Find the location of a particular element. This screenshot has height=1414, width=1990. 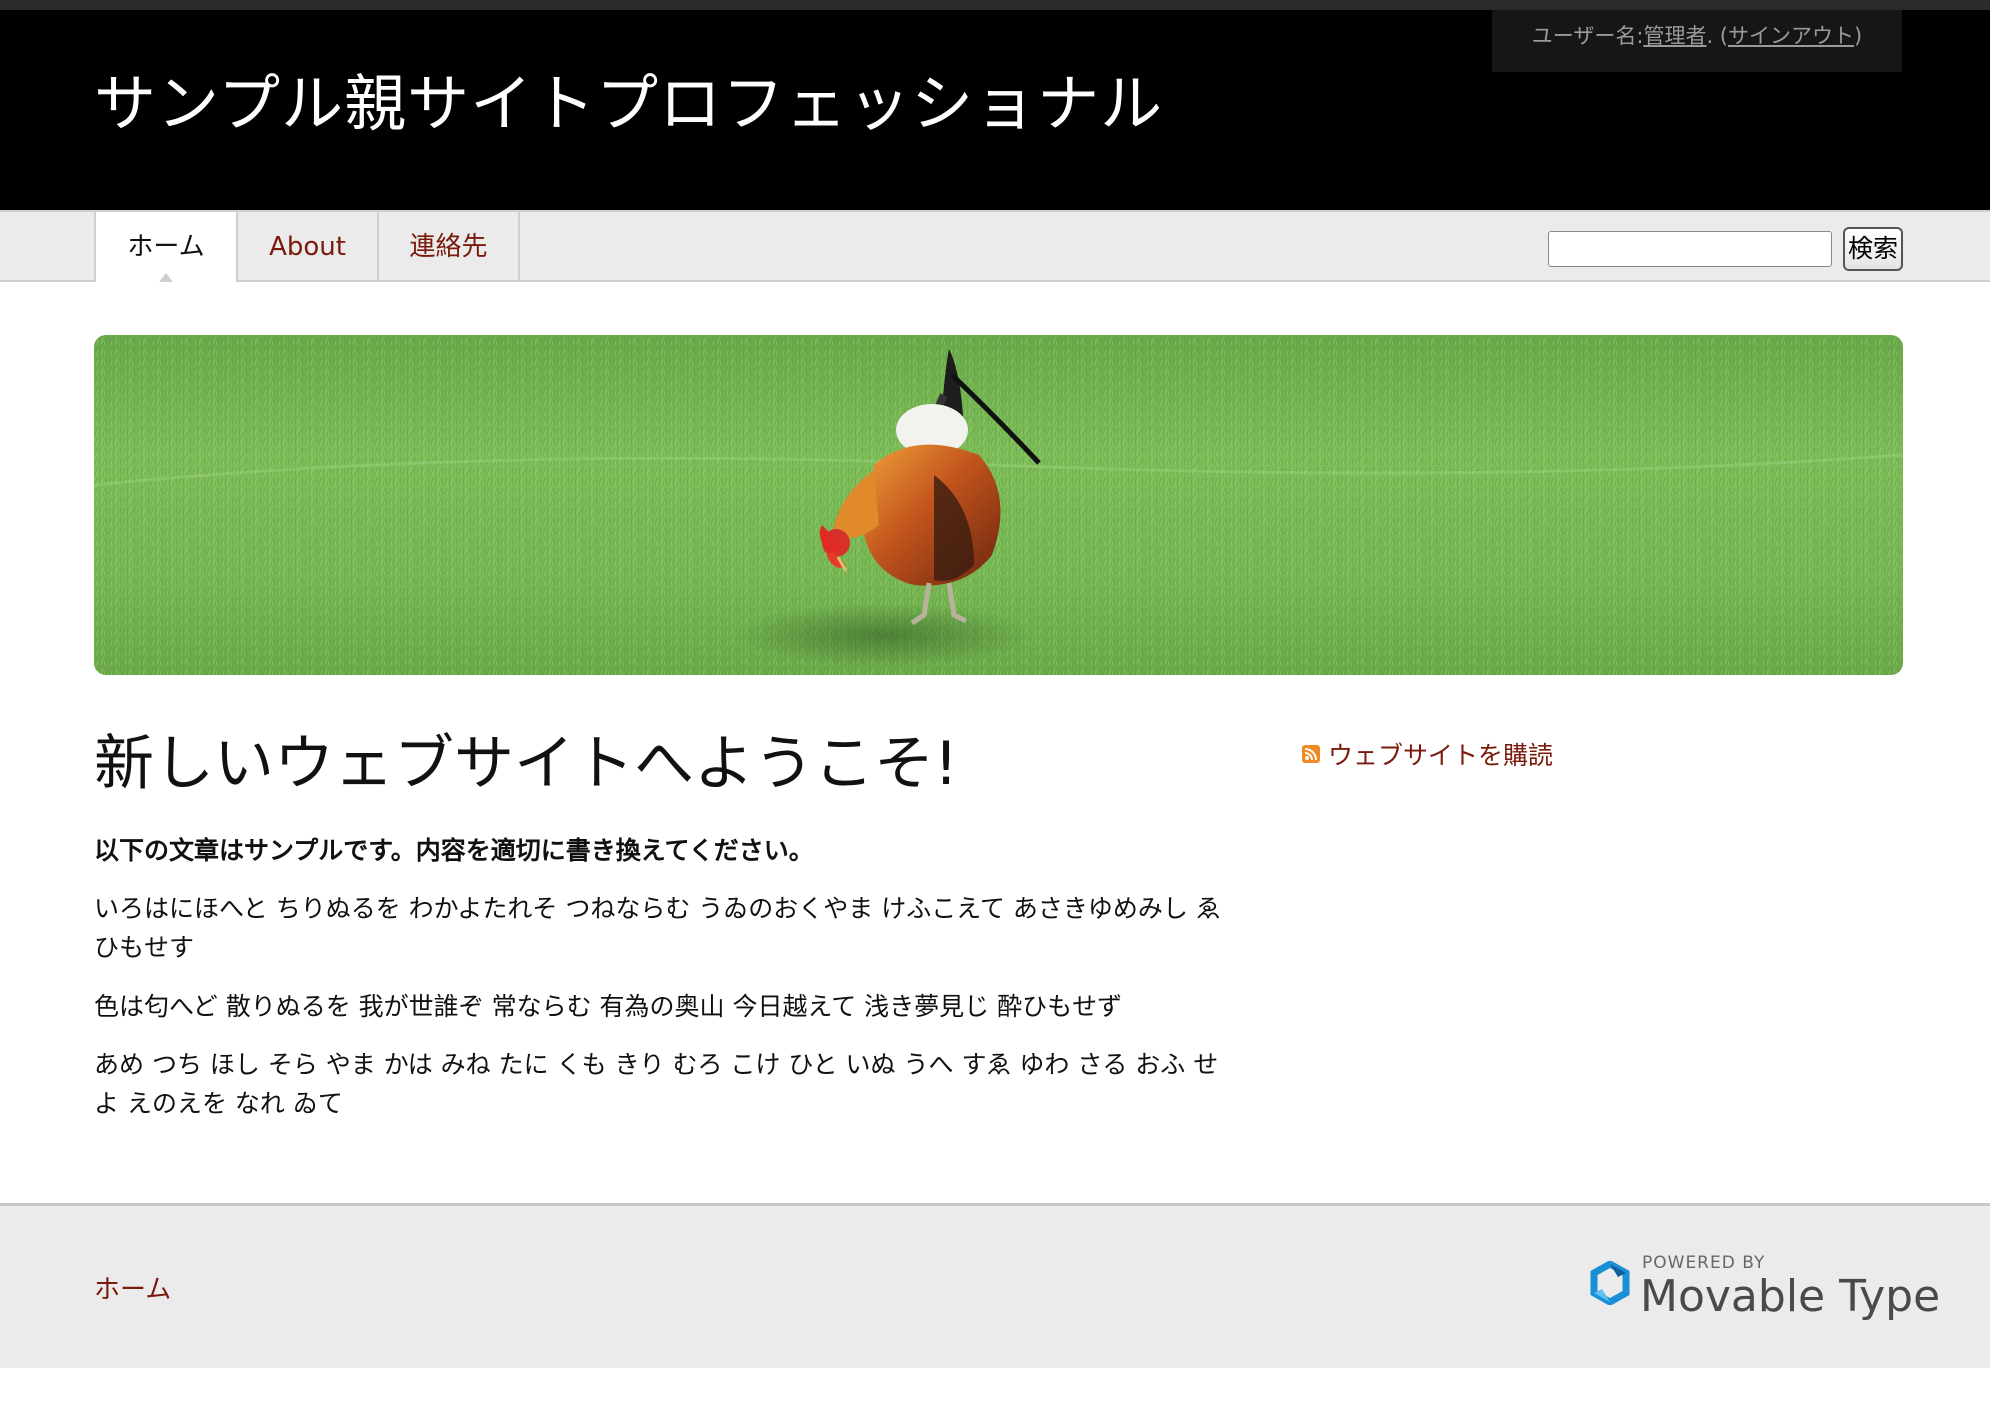

site-header: サンプル親サイトプロフェッショナル ユーザー名:管理者. (サインアウト) is located at coordinates (995, 105).